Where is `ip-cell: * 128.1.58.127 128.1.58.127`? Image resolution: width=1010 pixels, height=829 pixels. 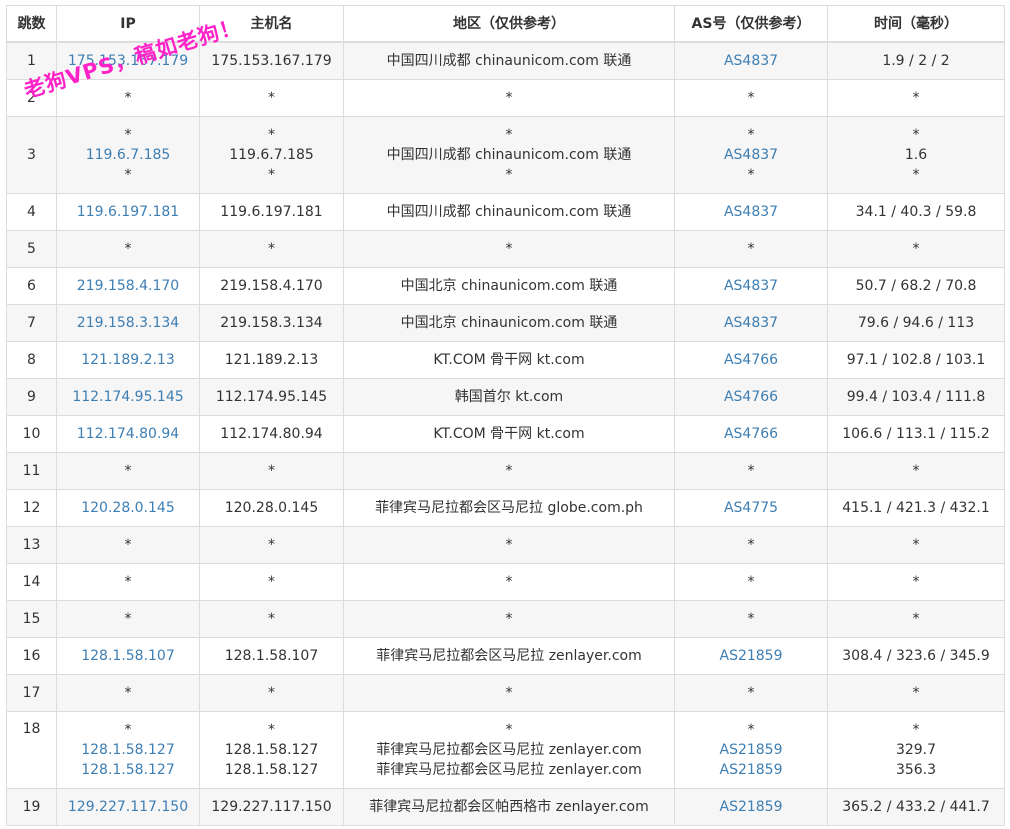
ip-cell: * 128.1.58.127 128.1.58.127 is located at coordinates (128, 749).